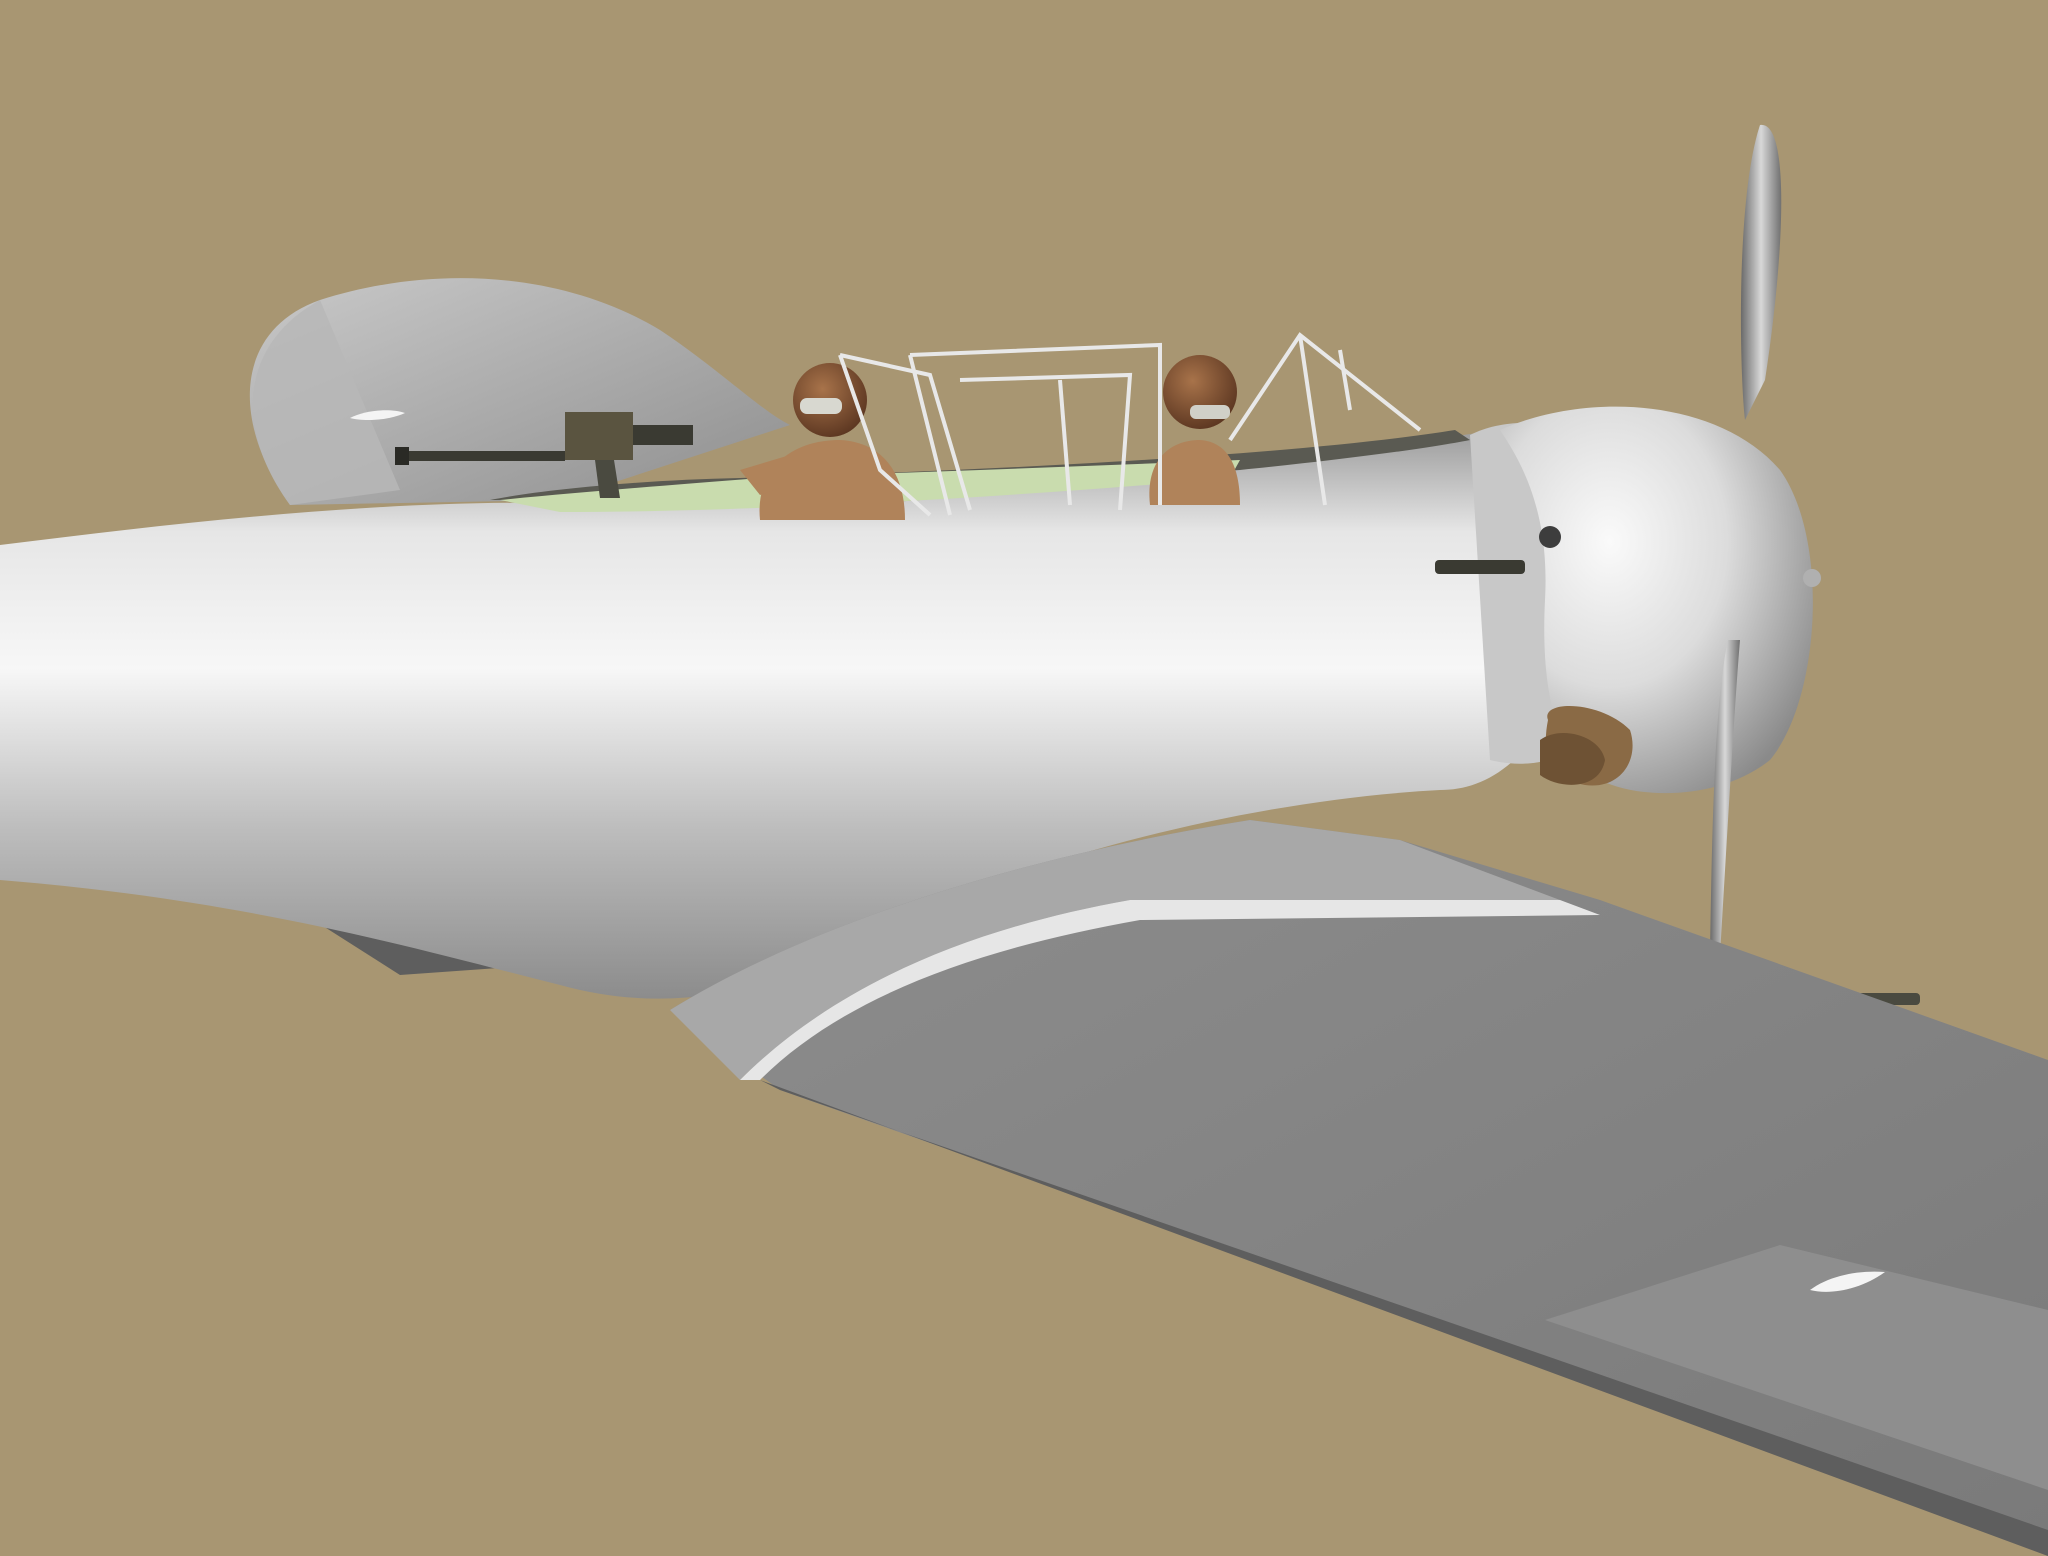 The height and width of the screenshot is (1556, 2048). I want to click on engine-cowling, so click(1641, 600).